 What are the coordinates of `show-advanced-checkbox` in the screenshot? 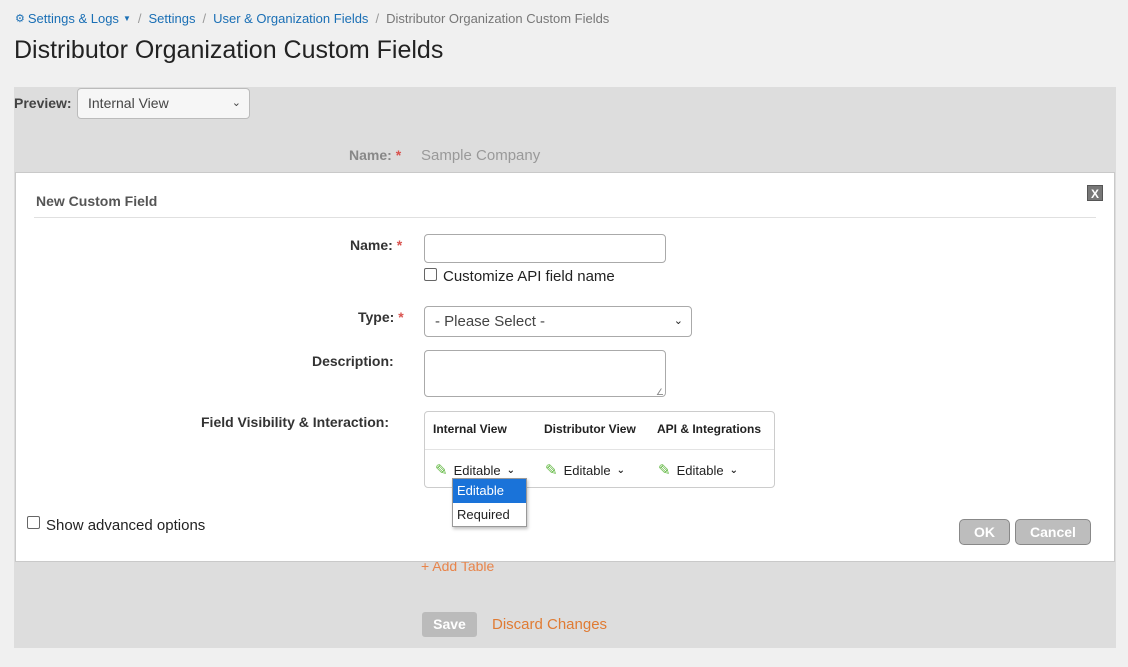 It's located at (33, 522).